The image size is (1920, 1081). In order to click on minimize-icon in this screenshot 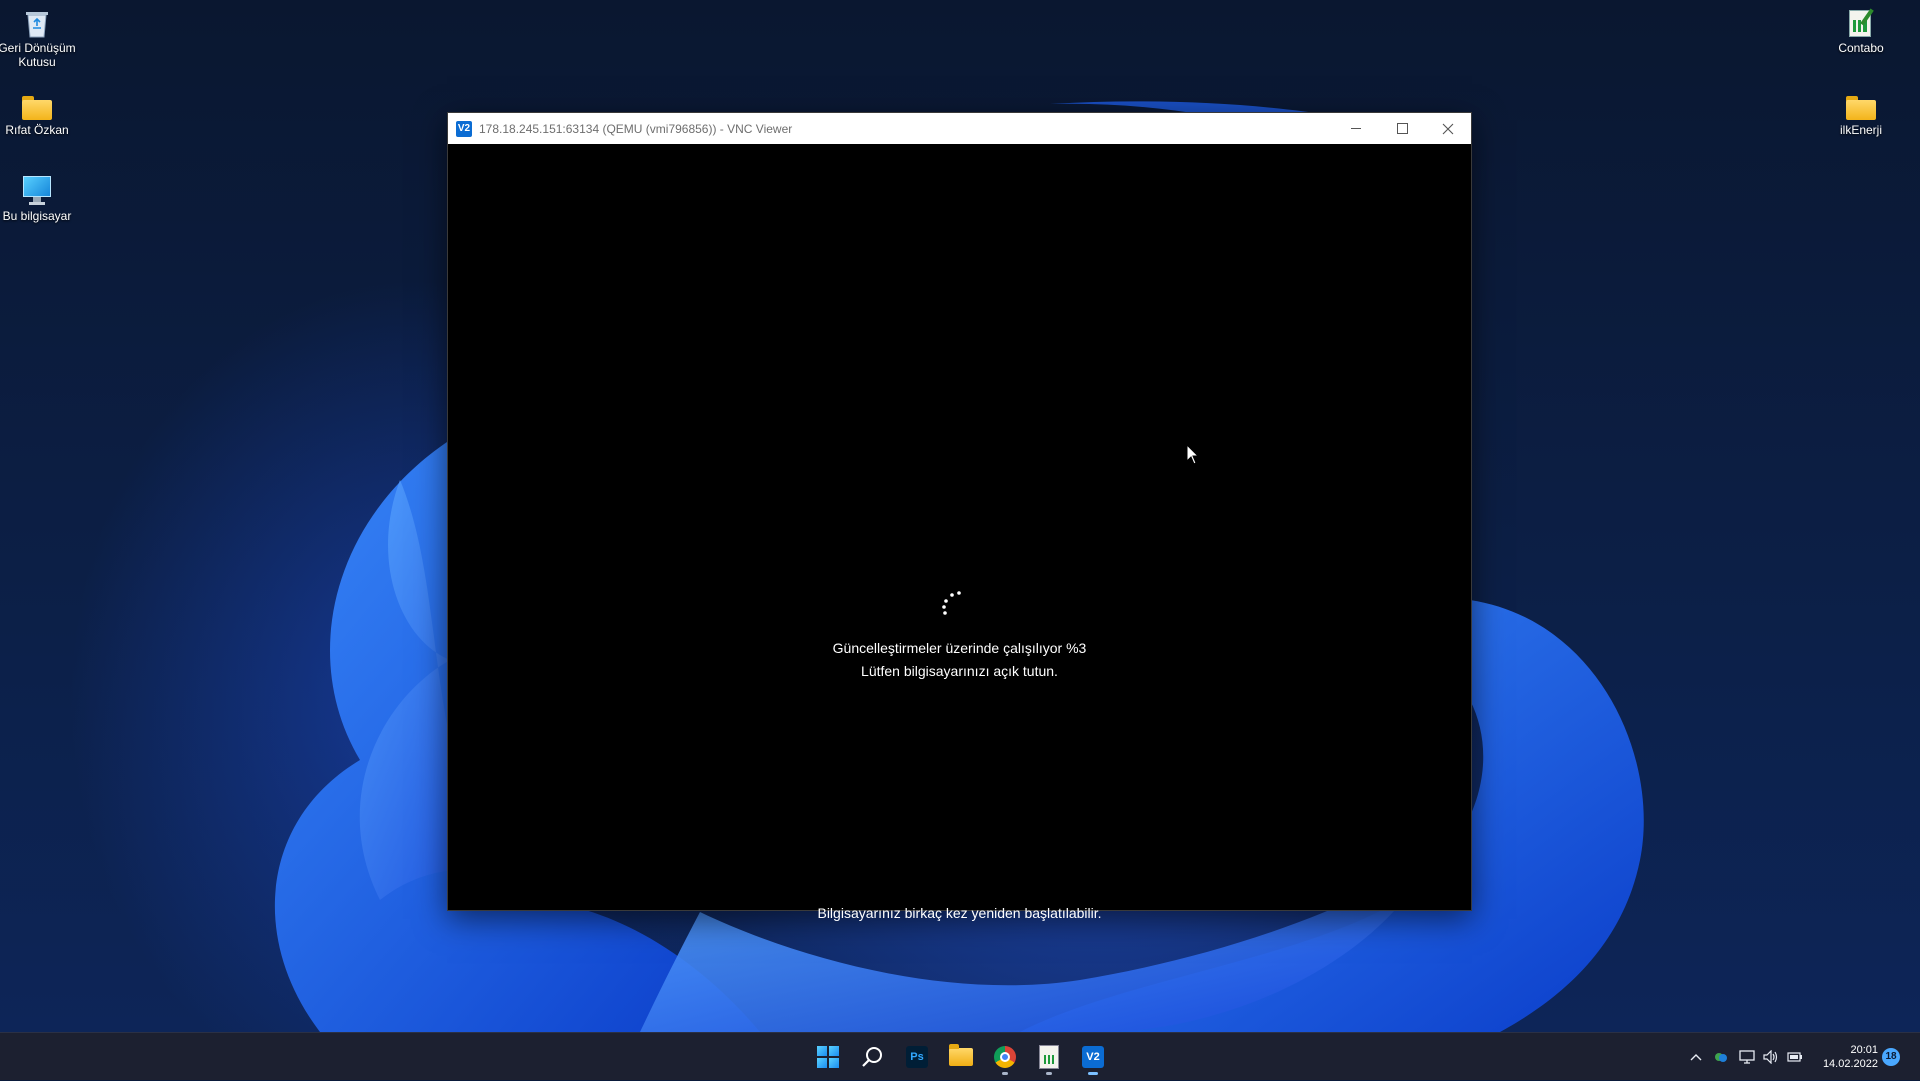, I will do `click(1356, 128)`.